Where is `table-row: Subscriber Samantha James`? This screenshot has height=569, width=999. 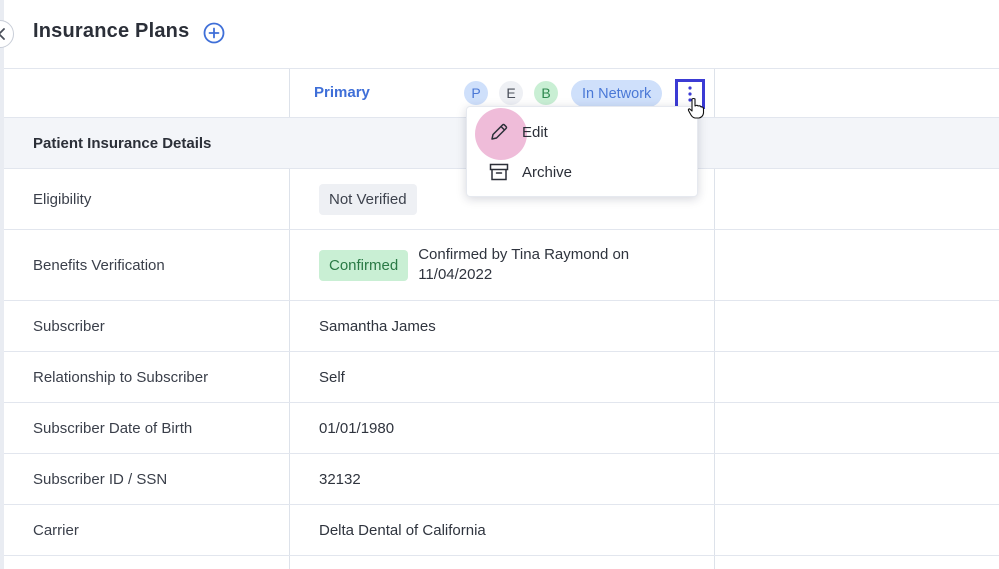
table-row: Subscriber Samantha James is located at coordinates (501, 326).